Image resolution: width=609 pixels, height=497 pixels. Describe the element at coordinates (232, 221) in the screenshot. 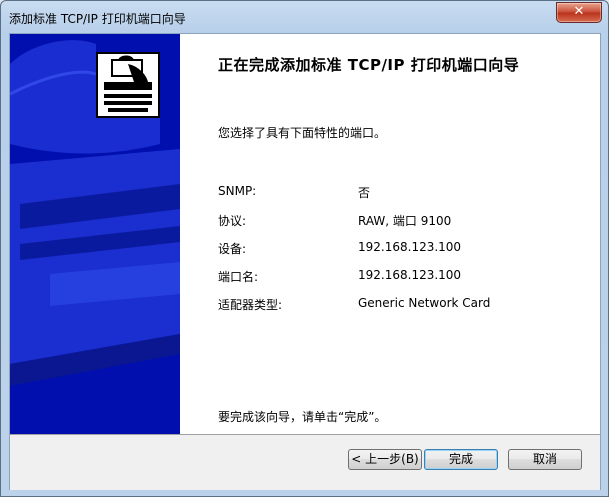

I see `property-label: 协议:` at that location.